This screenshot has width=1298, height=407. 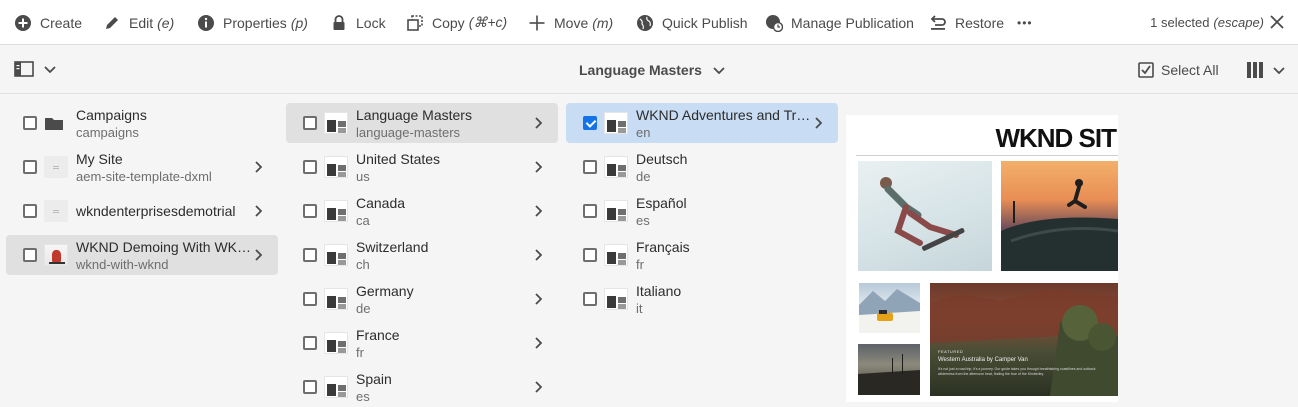 What do you see at coordinates (839, 22) in the screenshot?
I see `manage-publication-button: Manage Publication` at bounding box center [839, 22].